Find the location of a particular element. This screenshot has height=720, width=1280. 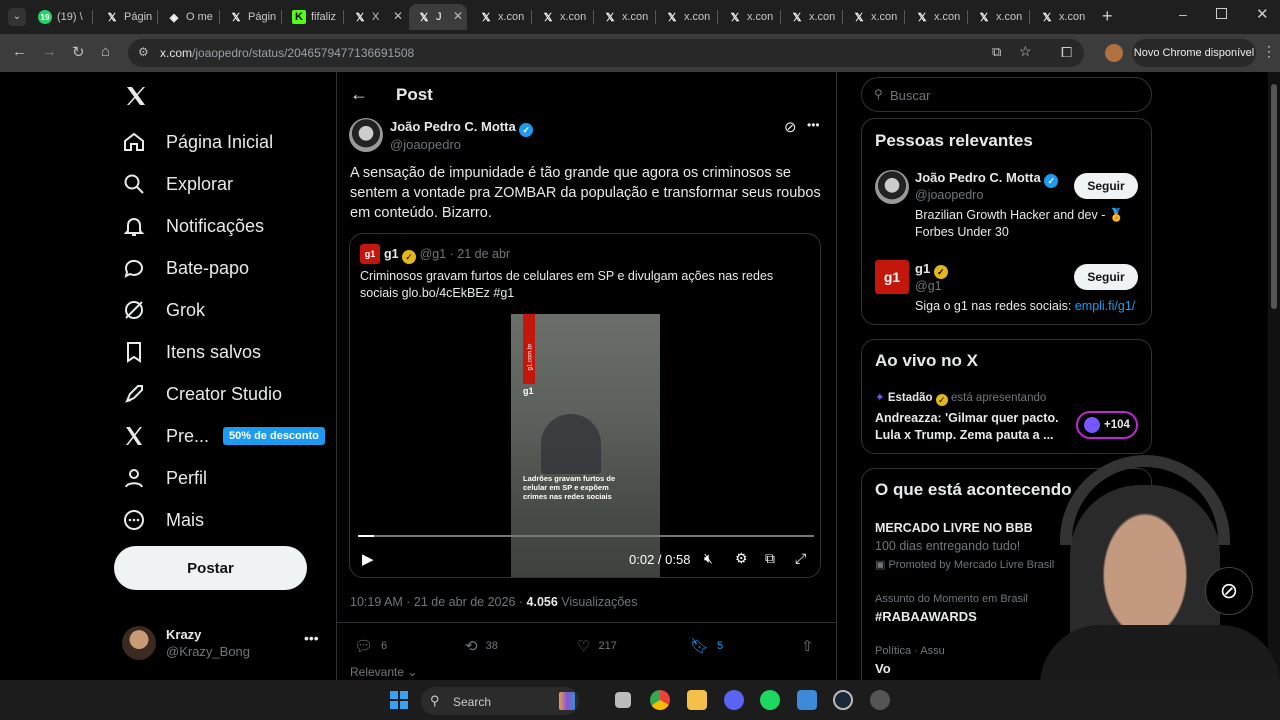

grok-float-icon: ⊘ is located at coordinates (1229, 591).